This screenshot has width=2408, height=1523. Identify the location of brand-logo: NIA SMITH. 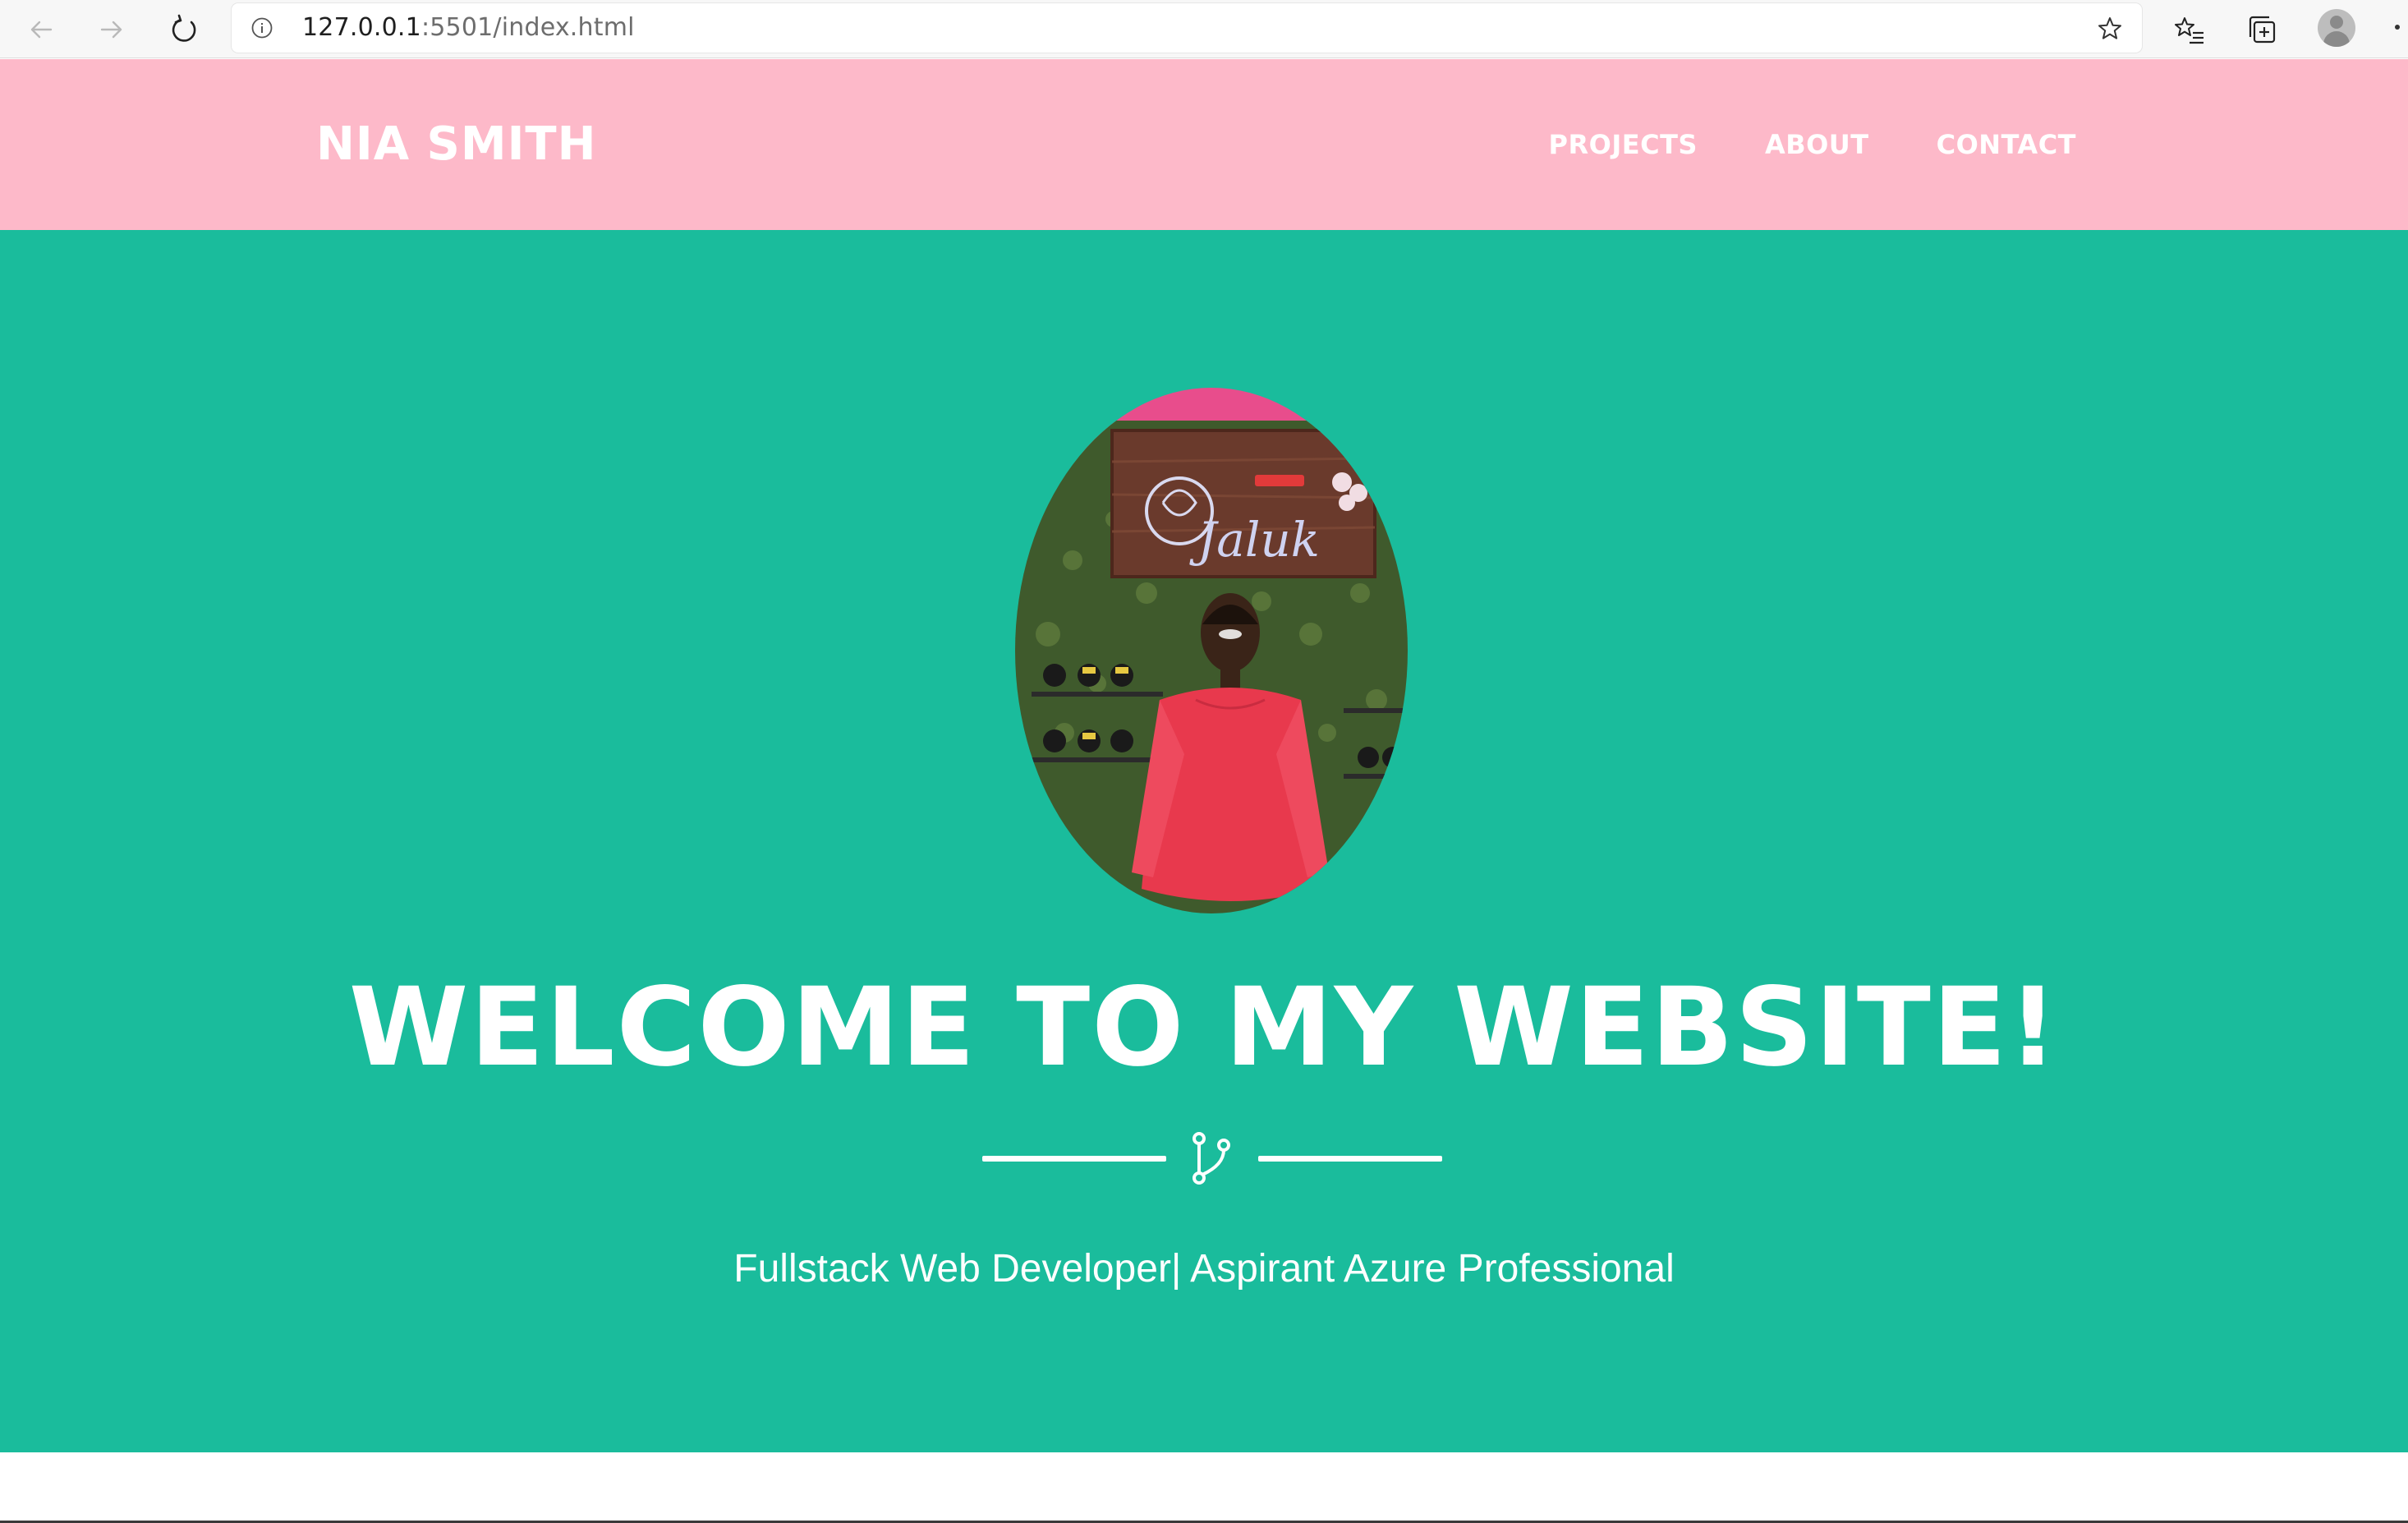
(456, 144).